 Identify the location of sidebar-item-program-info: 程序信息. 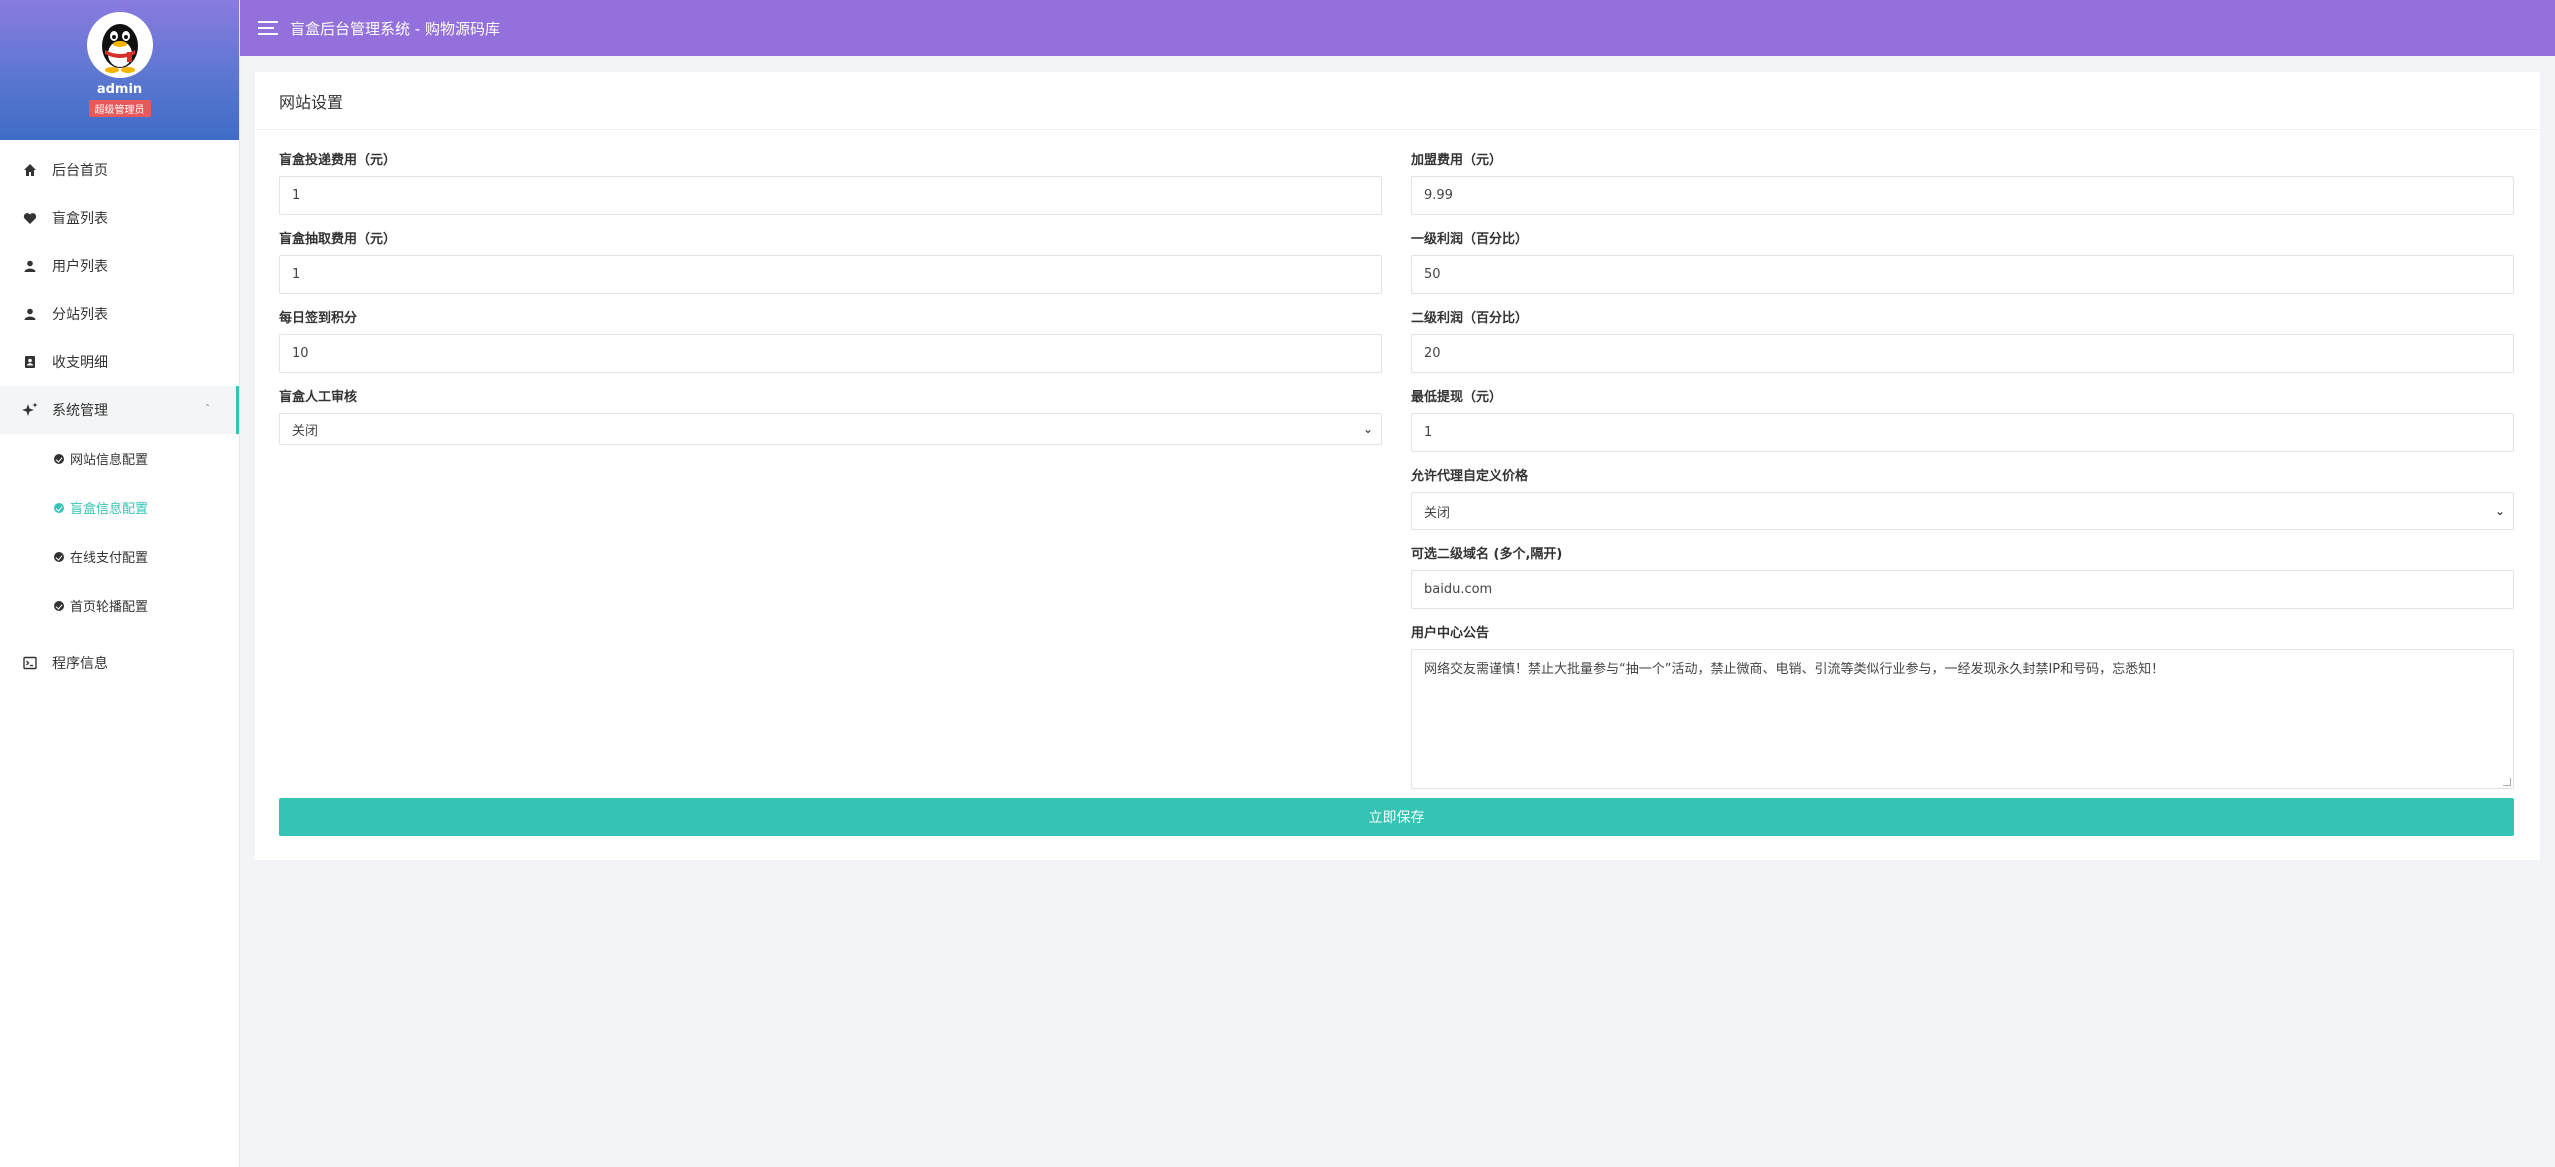
(119, 663).